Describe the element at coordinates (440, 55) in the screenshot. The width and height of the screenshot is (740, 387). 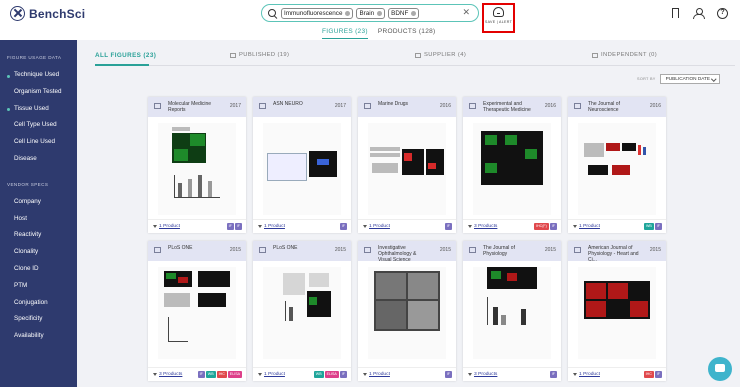
I see `tab-supplier: SUPPLIER (4)` at that location.